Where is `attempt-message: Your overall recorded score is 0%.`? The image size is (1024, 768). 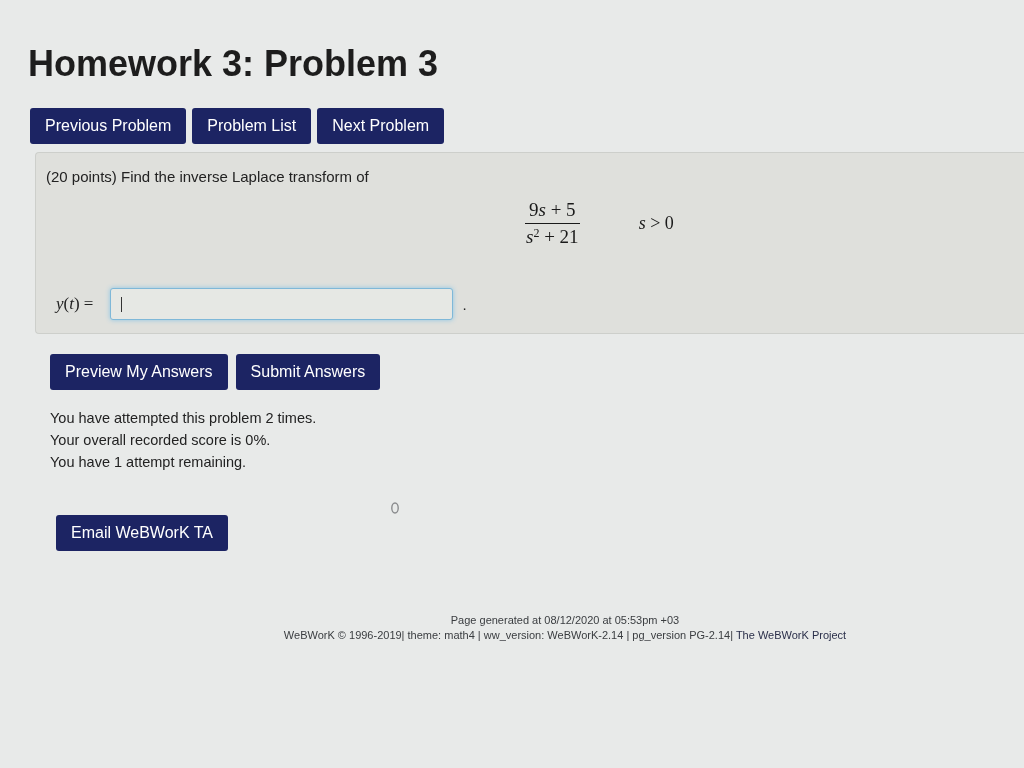 attempt-message: Your overall recorded score is 0%. is located at coordinates (160, 440).